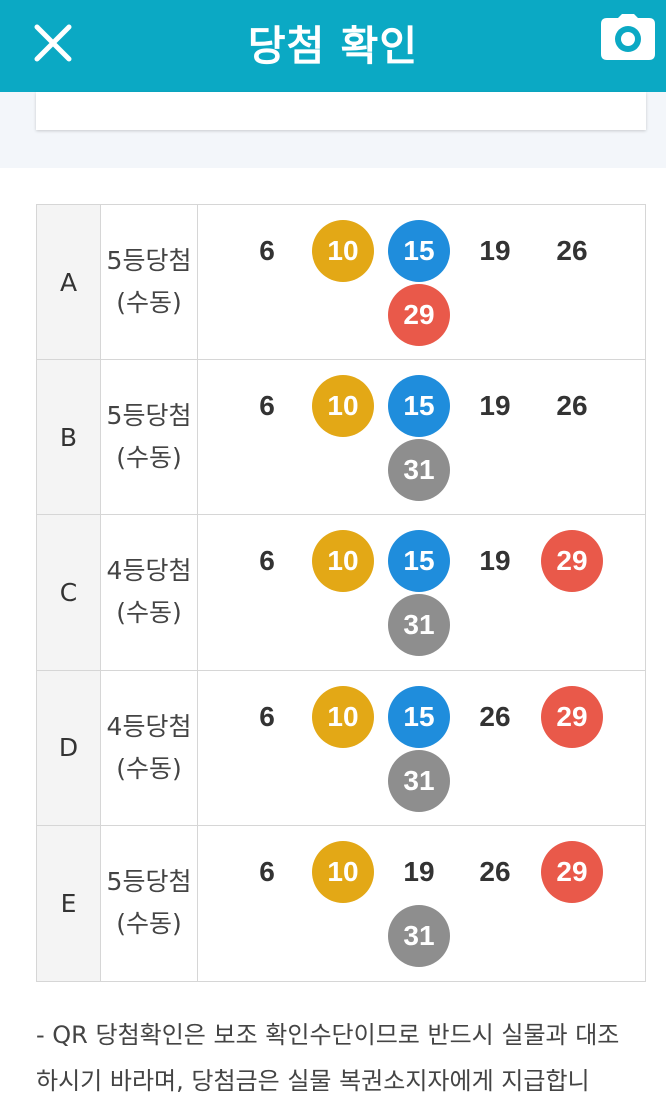  I want to click on camera-icon, so click(628, 37).